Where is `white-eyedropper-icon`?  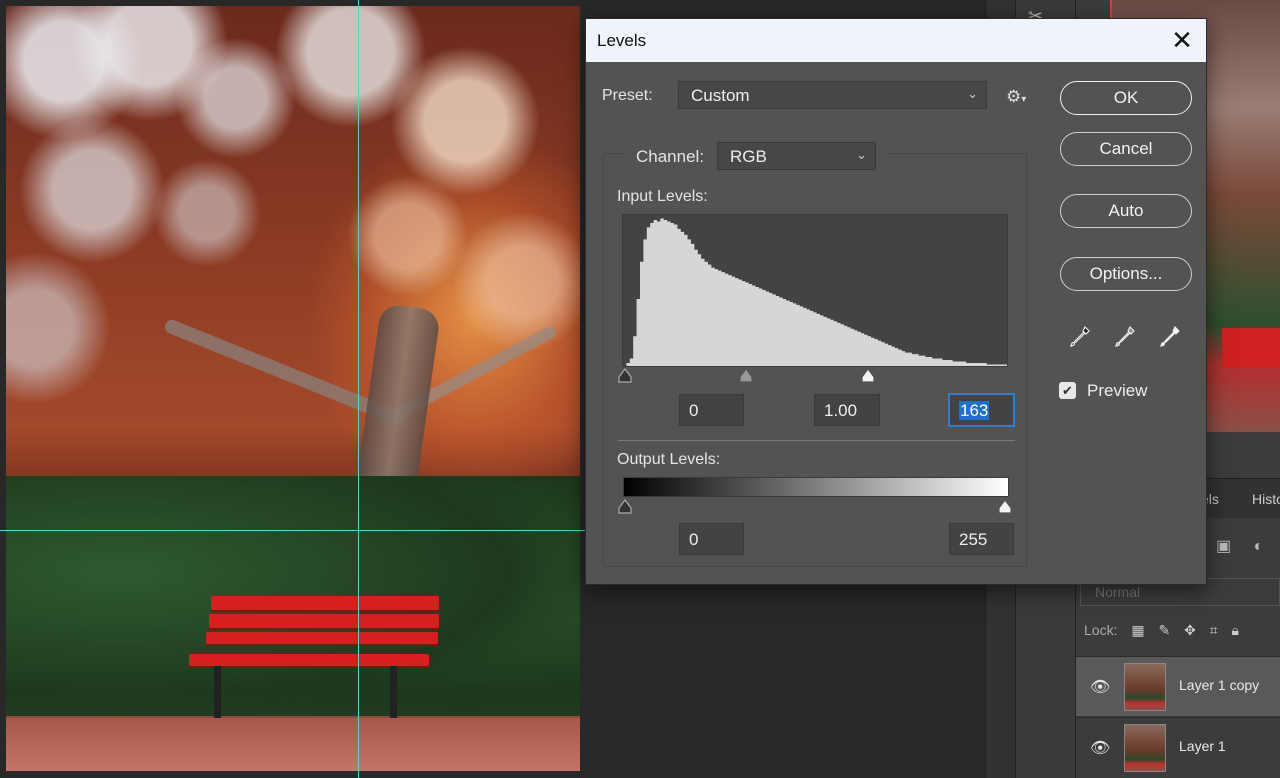
white-eyedropper-icon is located at coordinates (1171, 338).